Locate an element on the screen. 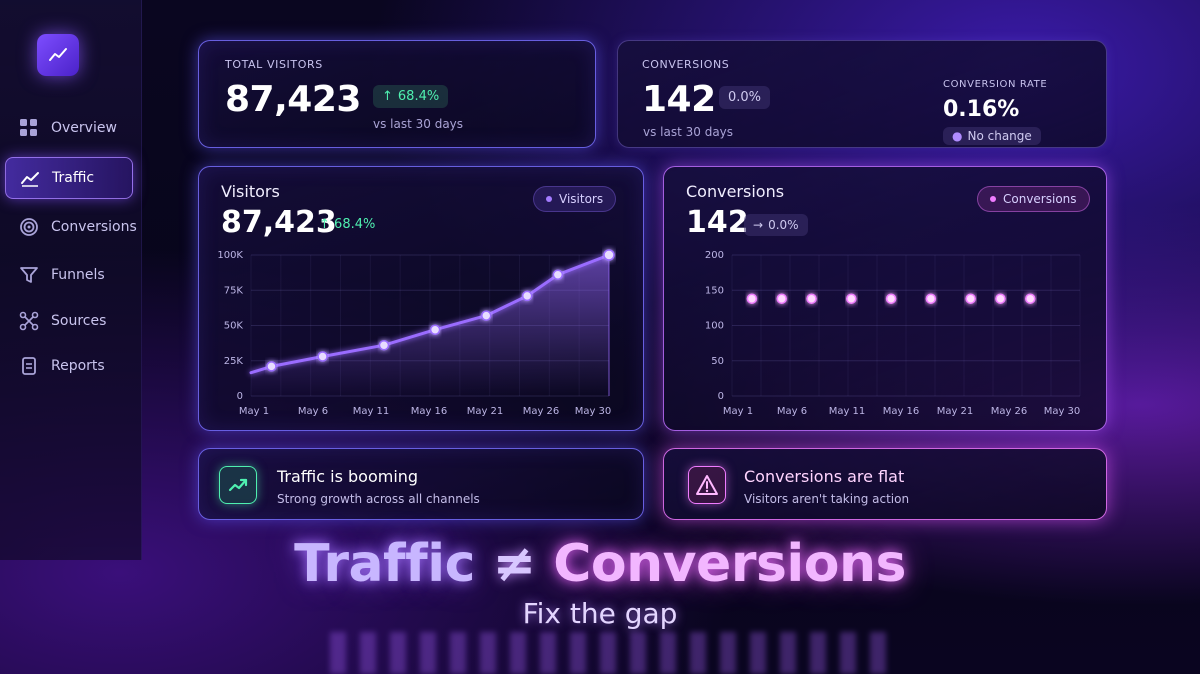 This screenshot has height=674, width=1200. grid-icon is located at coordinates (28, 127).